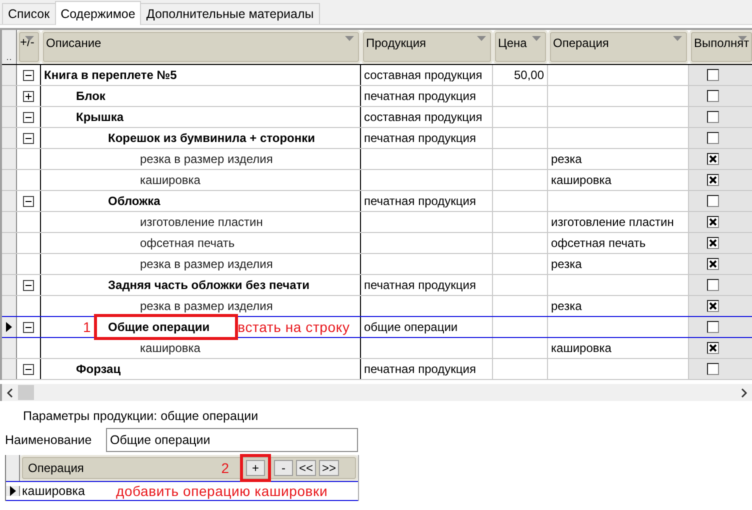 This screenshot has height=510, width=752. I want to click on price-value: 50,00, so click(529, 75).